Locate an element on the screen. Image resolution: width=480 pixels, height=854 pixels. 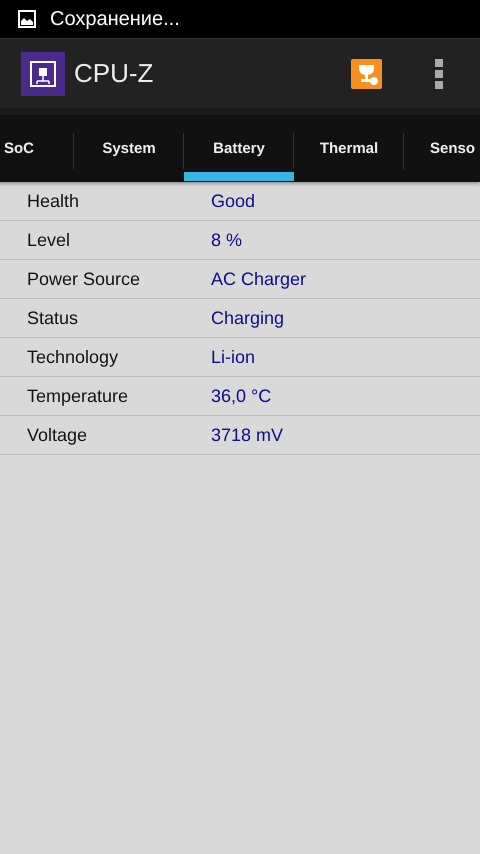
tab: Senso is located at coordinates (442, 148).